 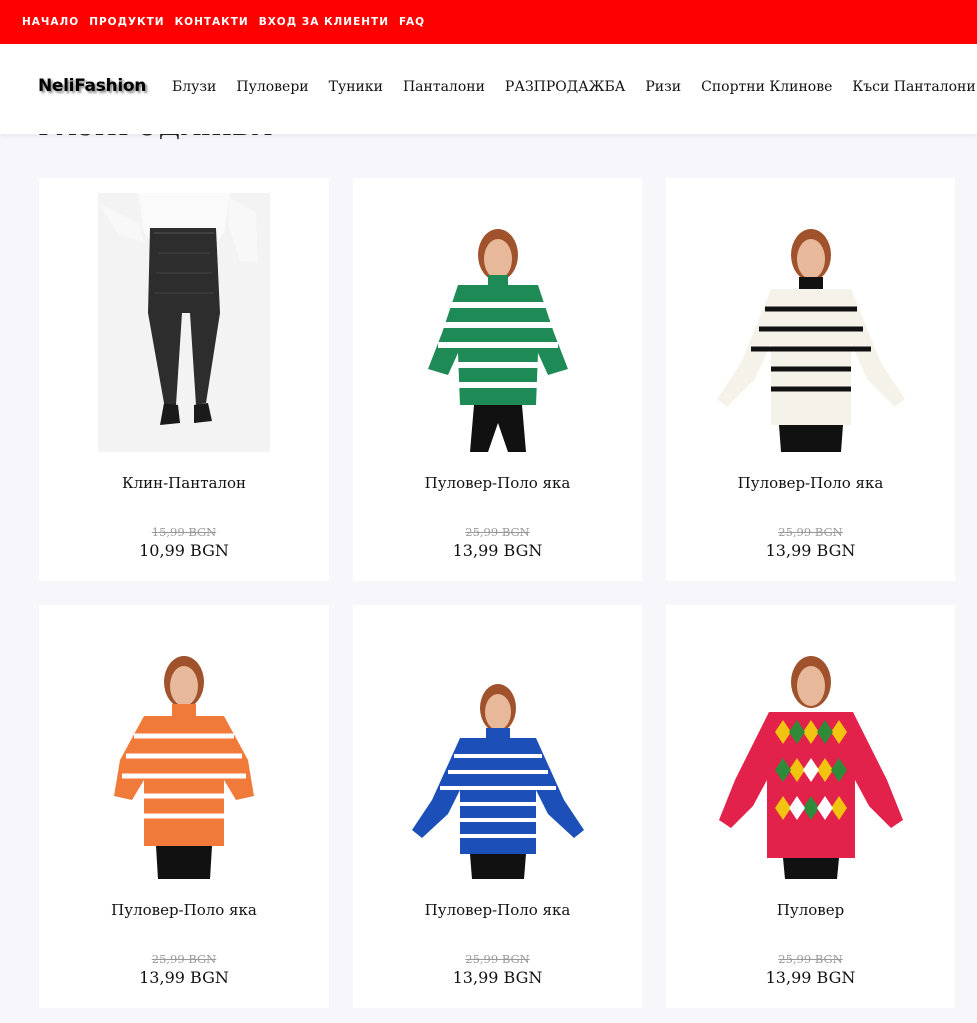 What do you see at coordinates (663, 87) in the screenshot?
I see `nav-item-shirts: Ризи` at bounding box center [663, 87].